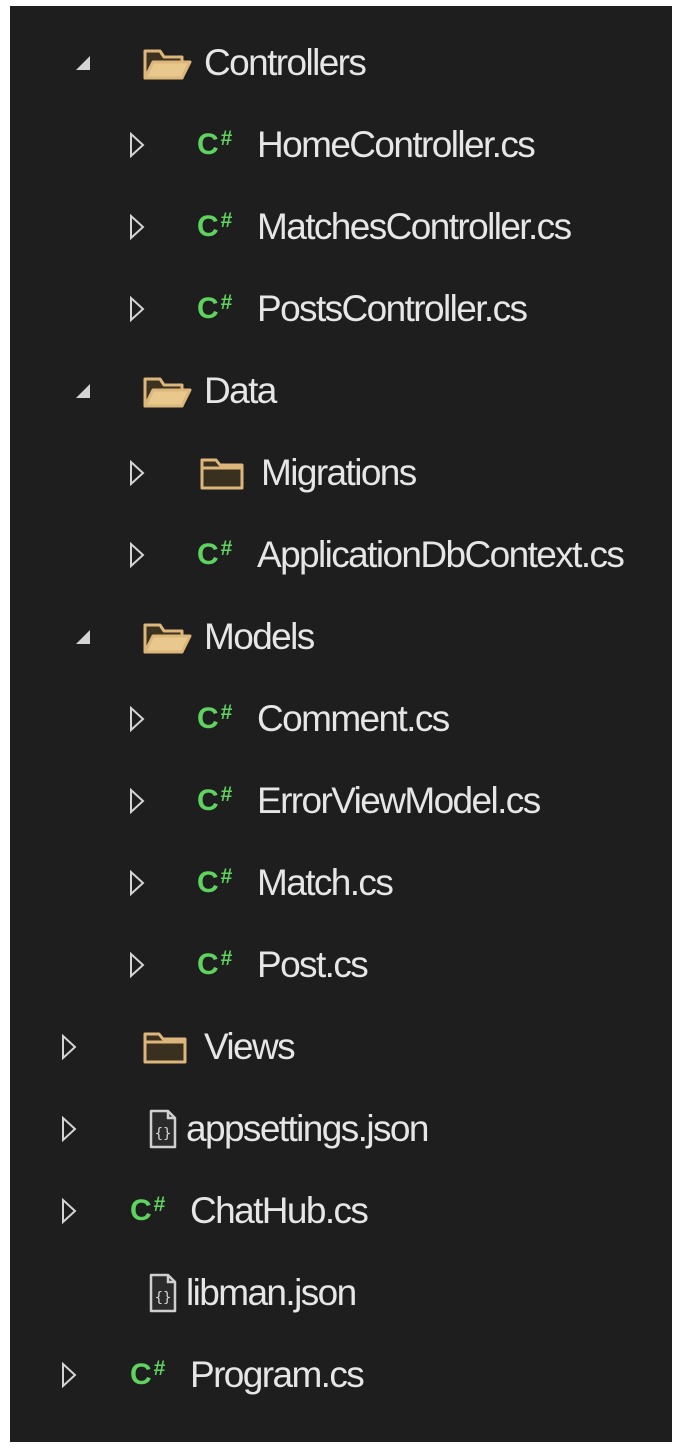 The width and height of the screenshot is (680, 1451). I want to click on tree-item-label: Views, so click(250, 1046).